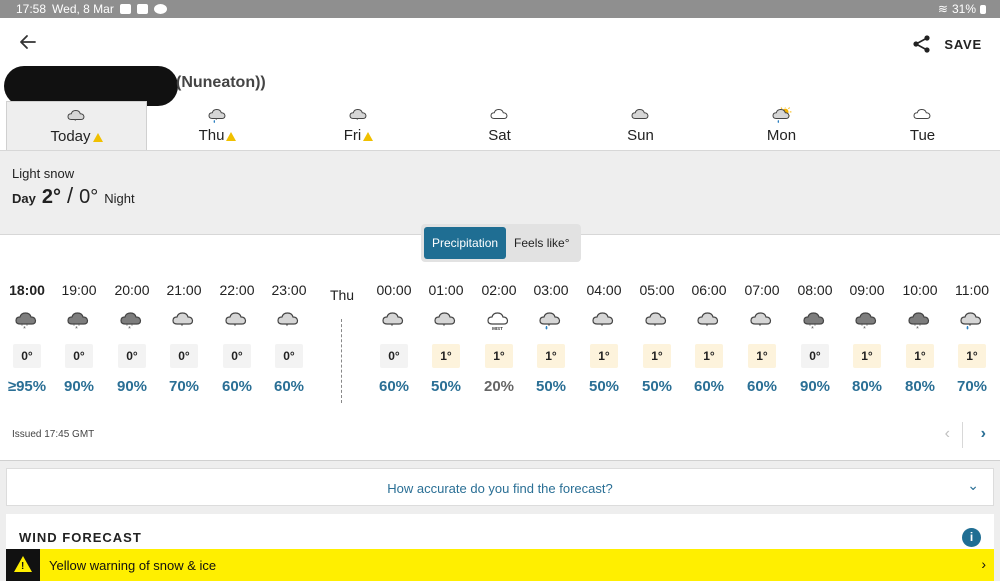  What do you see at coordinates (640, 135) in the screenshot?
I see `day-tab-label-text: Sun` at bounding box center [640, 135].